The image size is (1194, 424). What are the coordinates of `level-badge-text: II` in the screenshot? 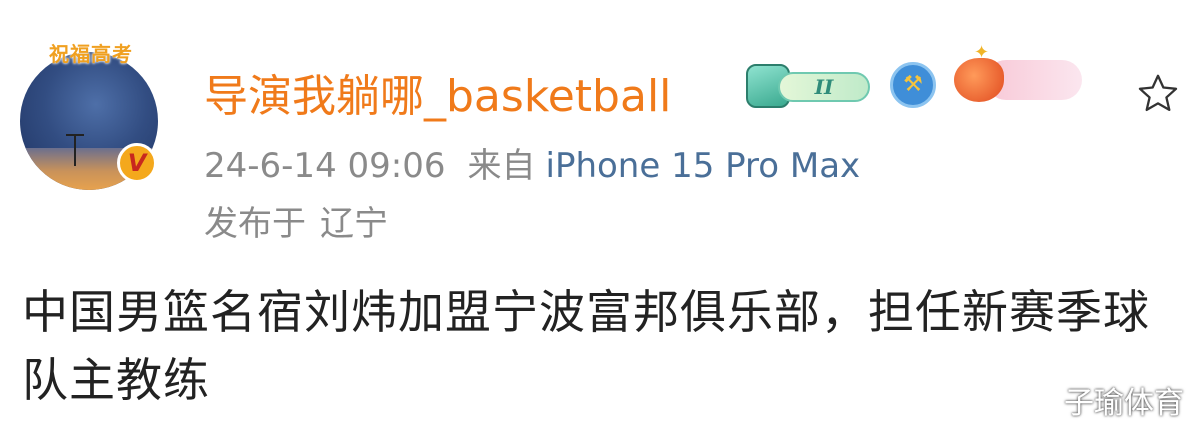 It's located at (824, 87).